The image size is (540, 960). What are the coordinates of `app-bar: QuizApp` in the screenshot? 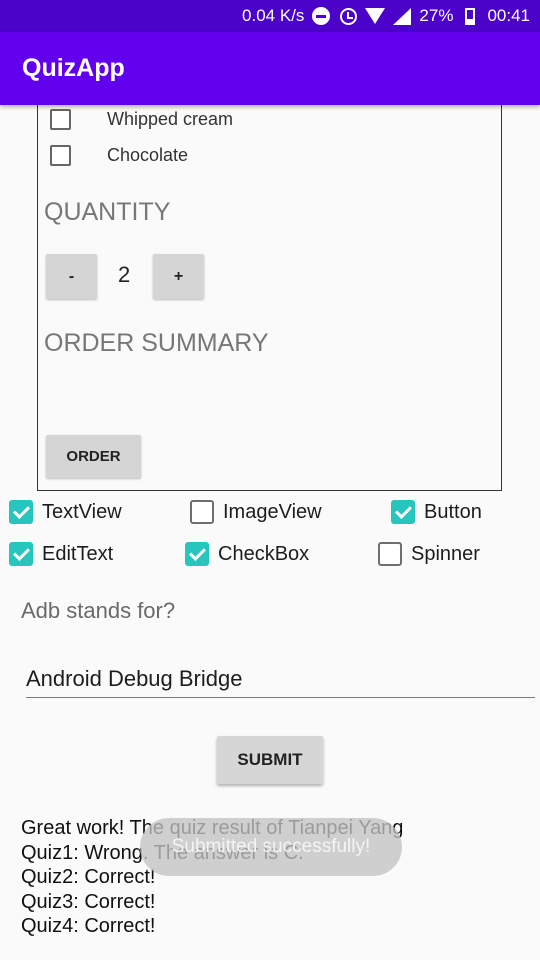 It's located at (270, 68).